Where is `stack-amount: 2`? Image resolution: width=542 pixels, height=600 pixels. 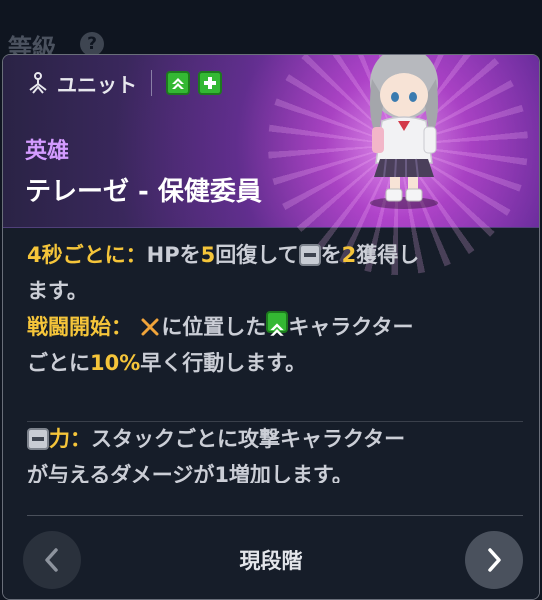
stack-amount: 2 is located at coordinates (349, 255).